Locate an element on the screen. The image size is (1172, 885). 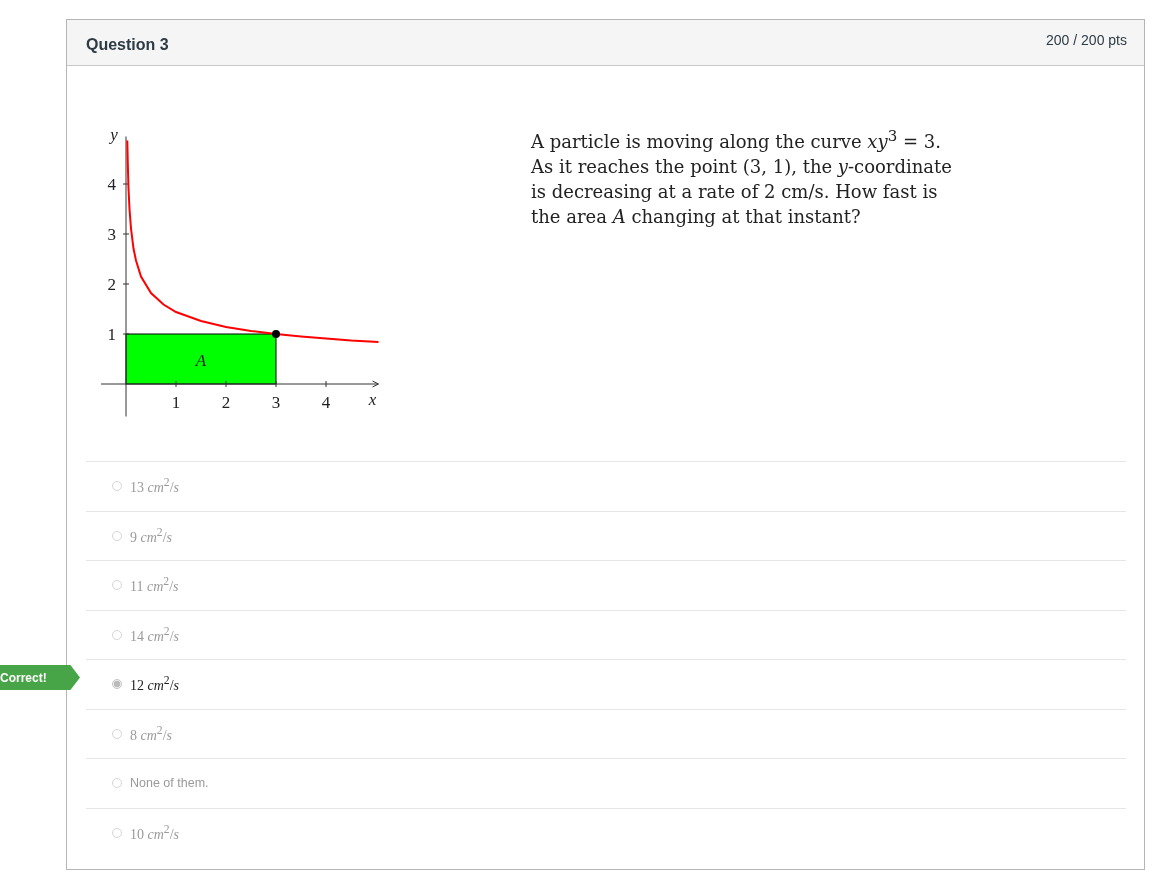
x-tick-label: 1 is located at coordinates (176, 402).